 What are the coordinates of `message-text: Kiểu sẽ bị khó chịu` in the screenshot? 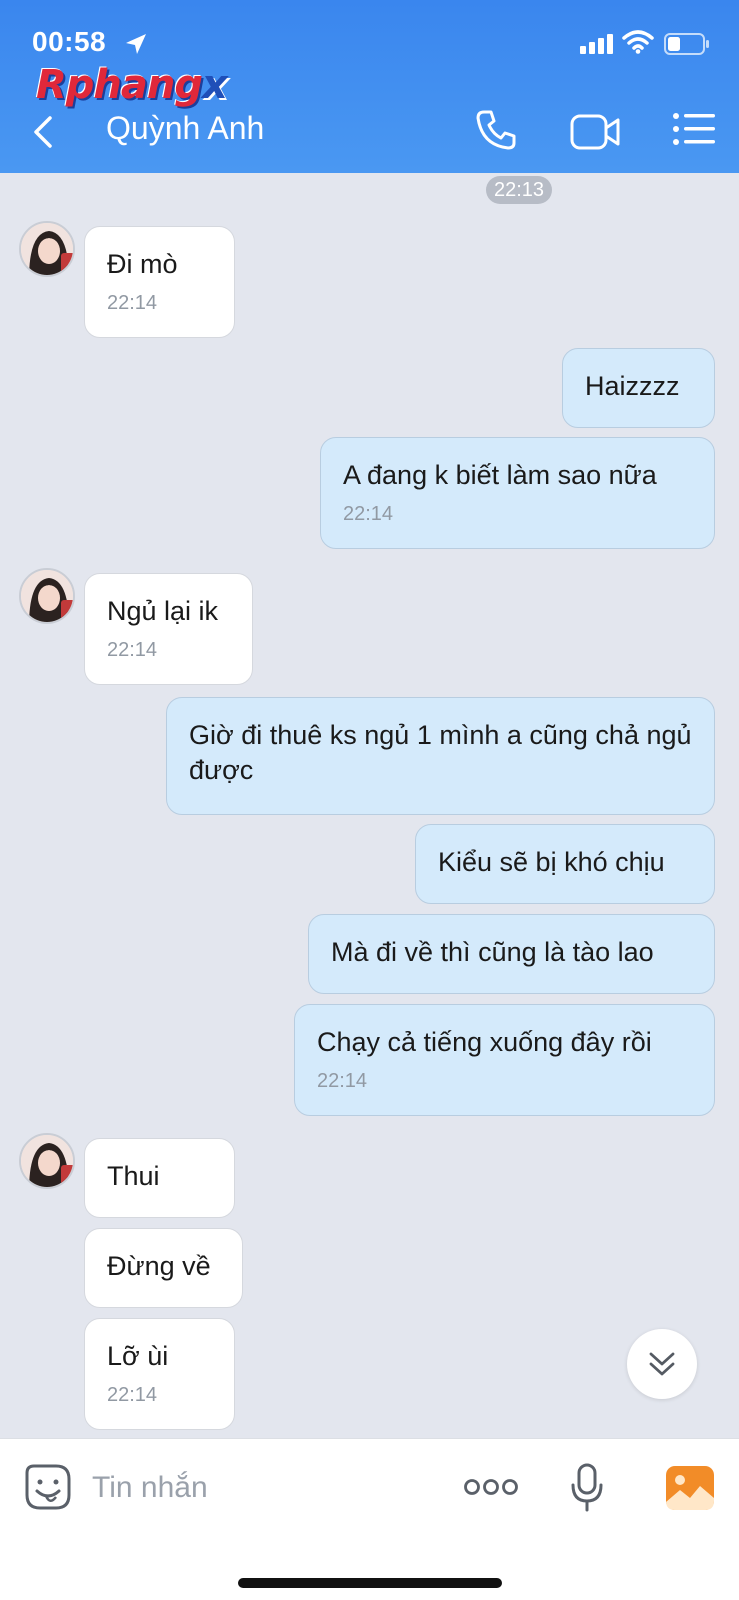 It's located at (551, 862).